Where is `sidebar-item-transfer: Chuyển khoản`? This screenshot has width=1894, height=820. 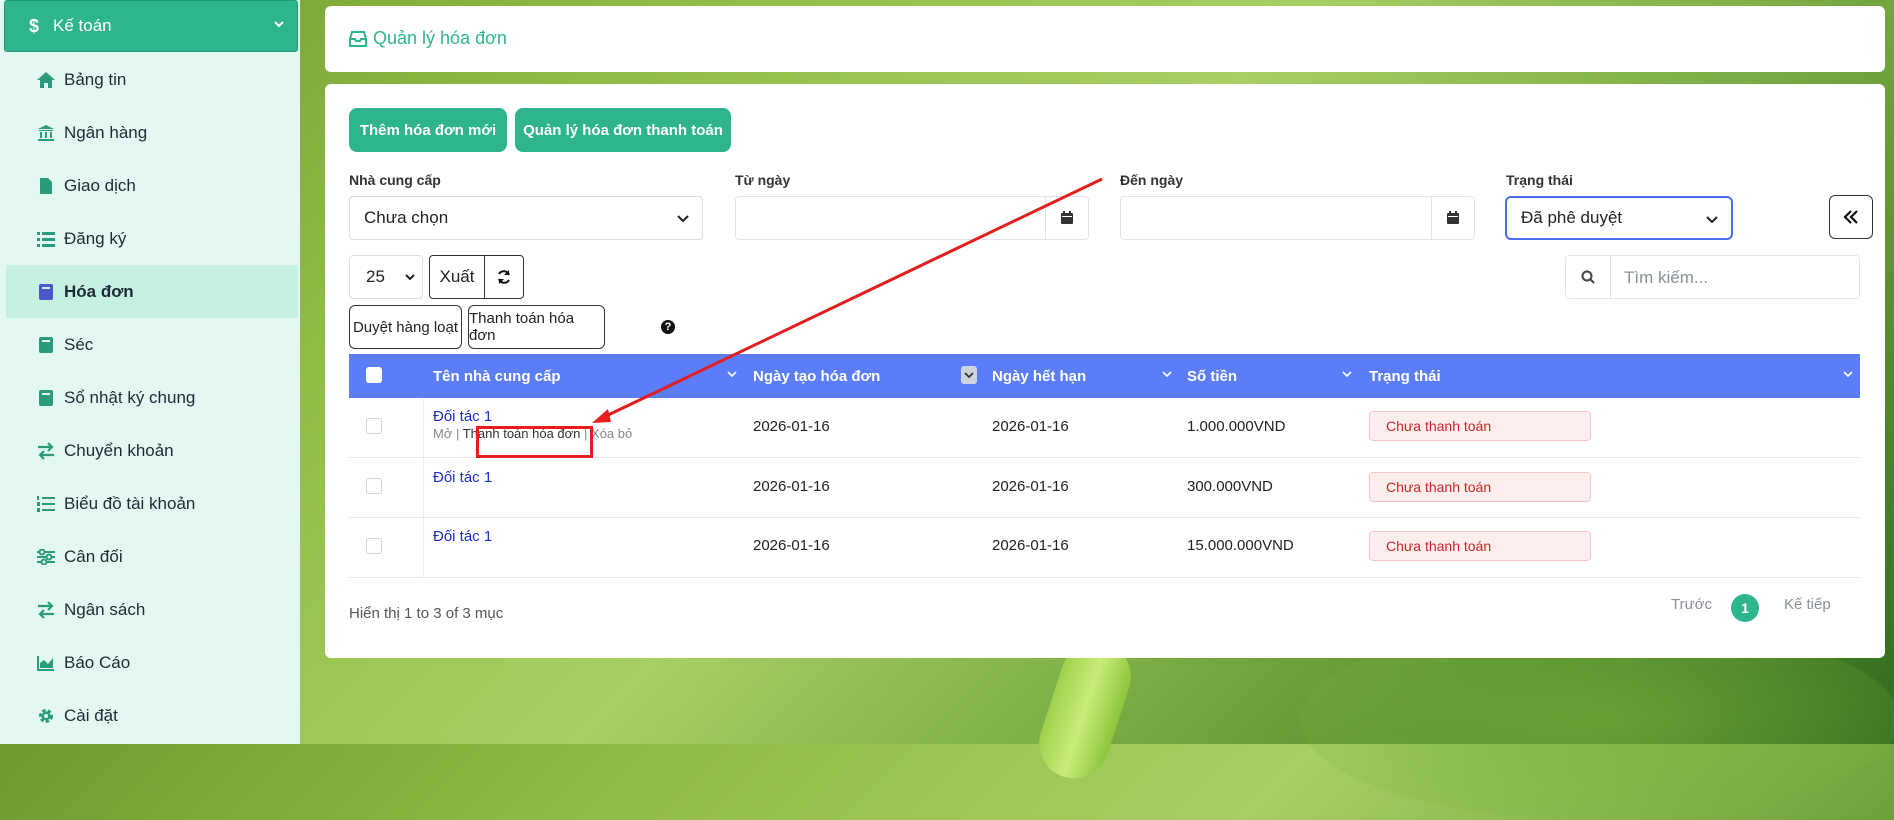
sidebar-item-transfer: Chuyển khoản is located at coordinates (152, 450).